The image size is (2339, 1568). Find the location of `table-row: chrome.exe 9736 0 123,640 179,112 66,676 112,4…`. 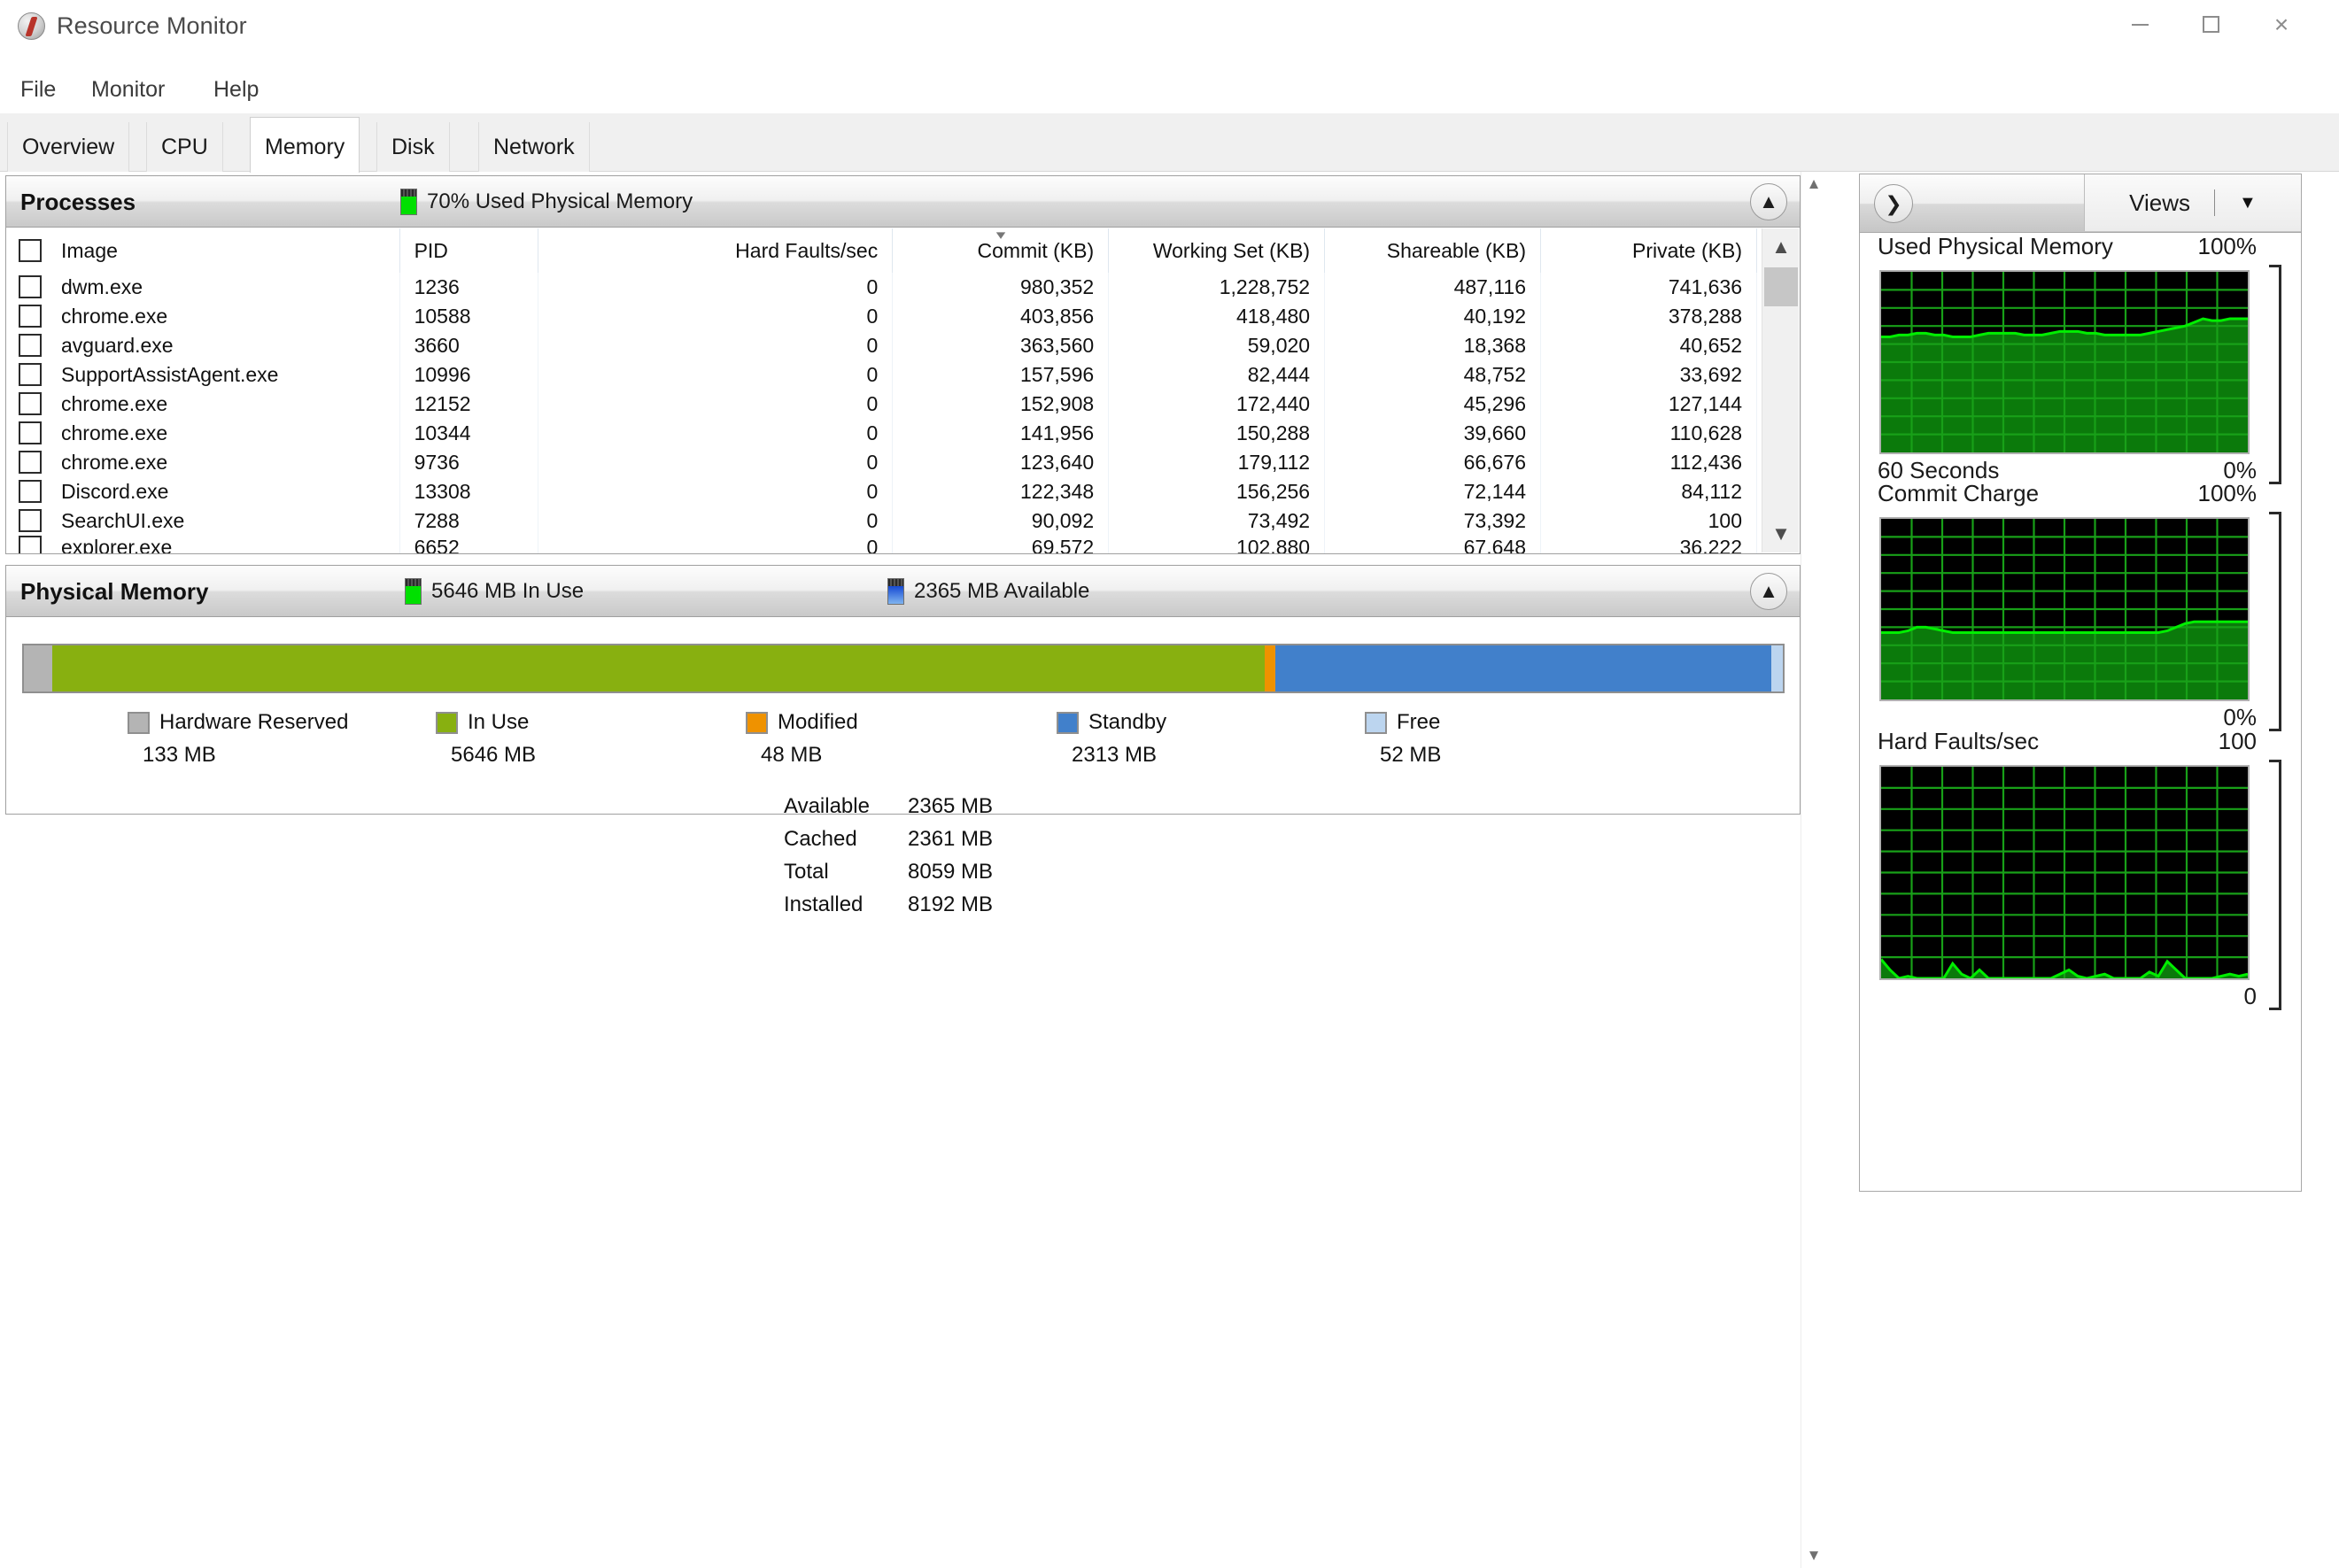

table-row: chrome.exe 9736 0 123,640 179,112 66,676 112,4… is located at coordinates (882, 463).